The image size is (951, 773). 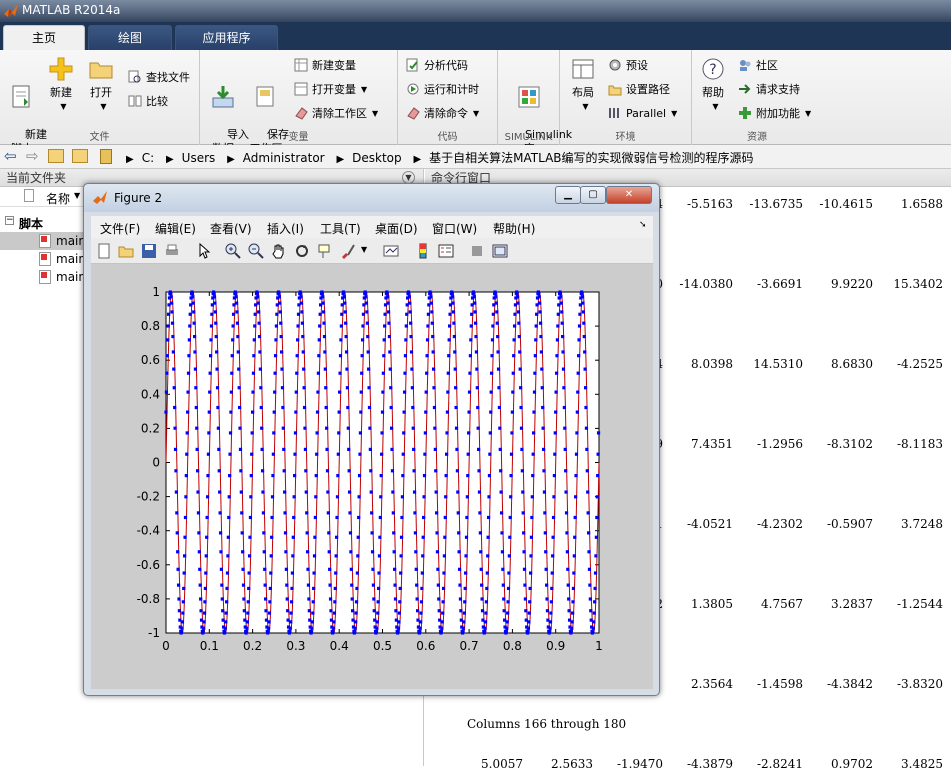 What do you see at coordinates (120, 228) in the screenshot?
I see `menu-file: 文件(F)` at bounding box center [120, 228].